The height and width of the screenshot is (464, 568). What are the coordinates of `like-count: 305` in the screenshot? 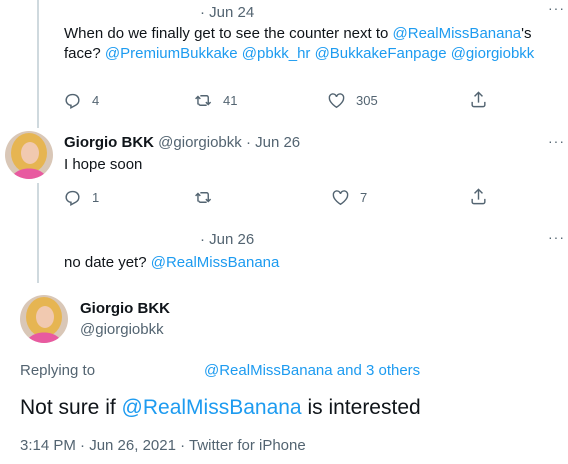 It's located at (367, 100).